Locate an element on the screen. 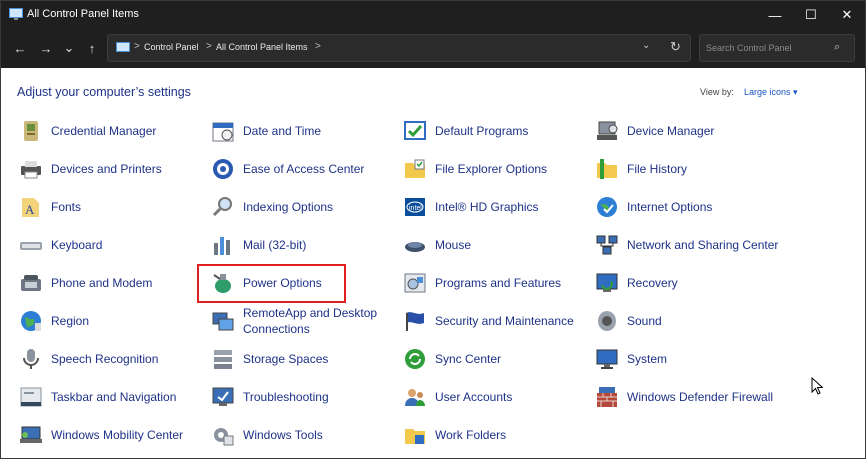 The height and width of the screenshot is (459, 866). item-label: Default Programs is located at coordinates (482, 131).